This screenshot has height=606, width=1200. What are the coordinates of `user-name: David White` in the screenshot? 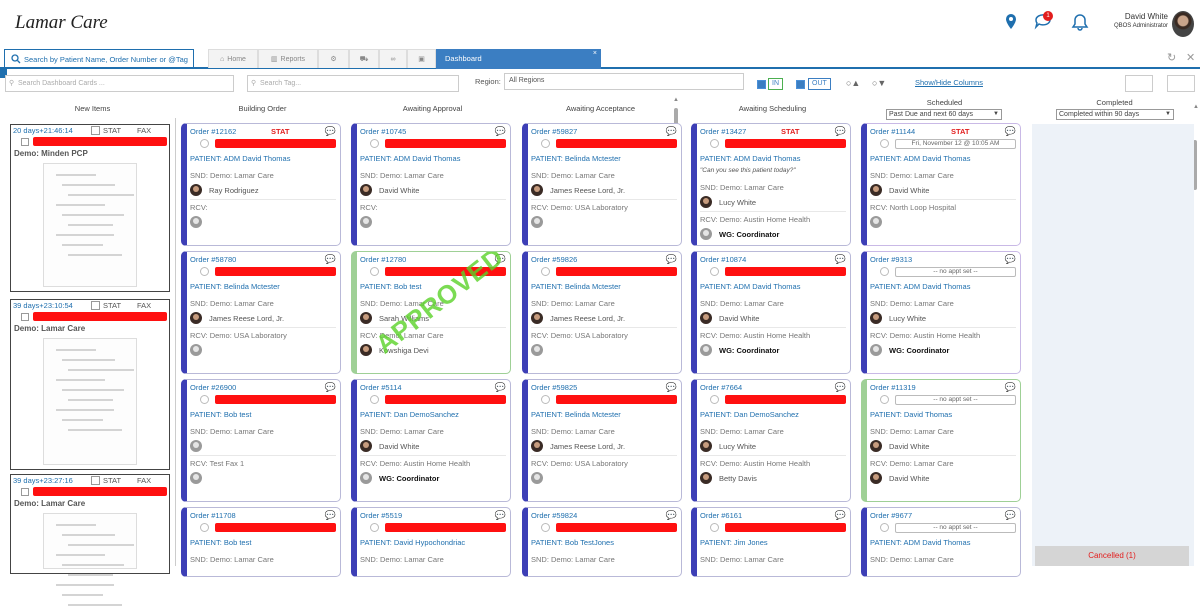 It's located at (1139, 16).